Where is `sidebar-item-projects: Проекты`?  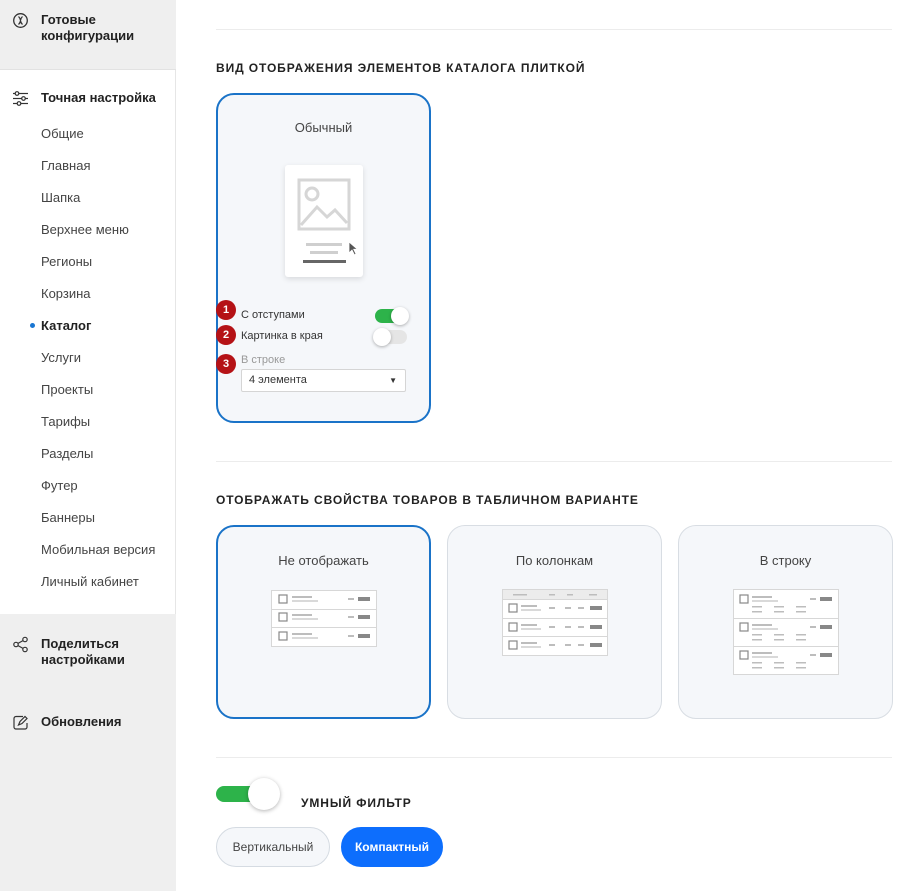 sidebar-item-projects: Проекты is located at coordinates (67, 389).